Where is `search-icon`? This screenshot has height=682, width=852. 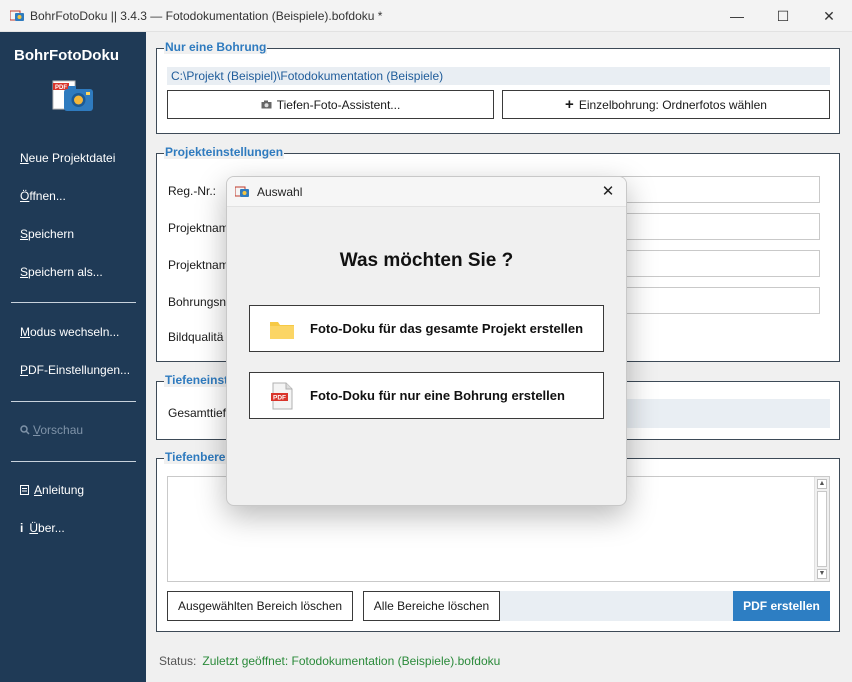
search-icon is located at coordinates (25, 430).